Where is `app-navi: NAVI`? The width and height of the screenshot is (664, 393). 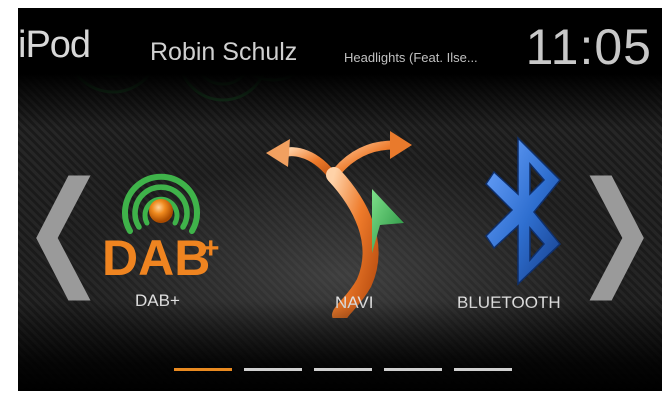
app-navi: NAVI is located at coordinates (339, 220).